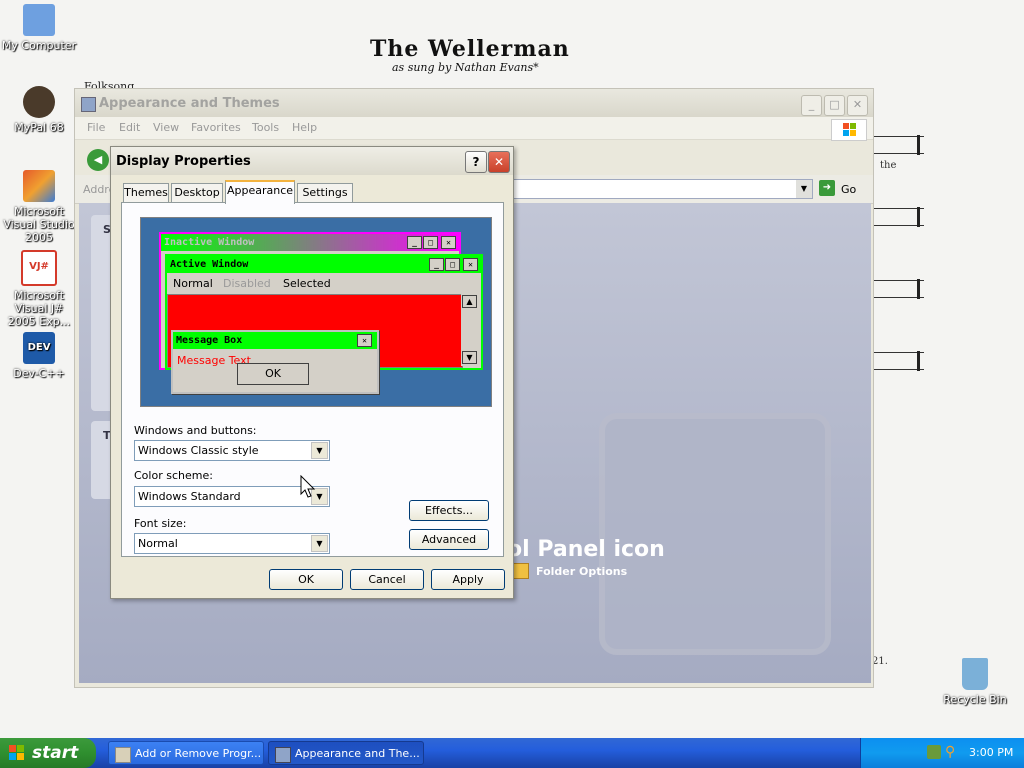 This screenshot has width=1024, height=768. I want to click on desktop-icon-recycle-bin: Recycle Bin, so click(975, 682).